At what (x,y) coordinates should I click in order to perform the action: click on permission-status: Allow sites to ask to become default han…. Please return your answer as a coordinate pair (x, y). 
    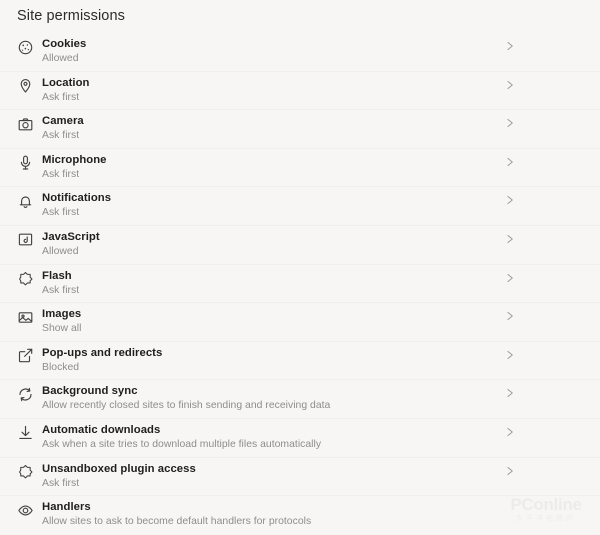
    Looking at the image, I should click on (177, 522).